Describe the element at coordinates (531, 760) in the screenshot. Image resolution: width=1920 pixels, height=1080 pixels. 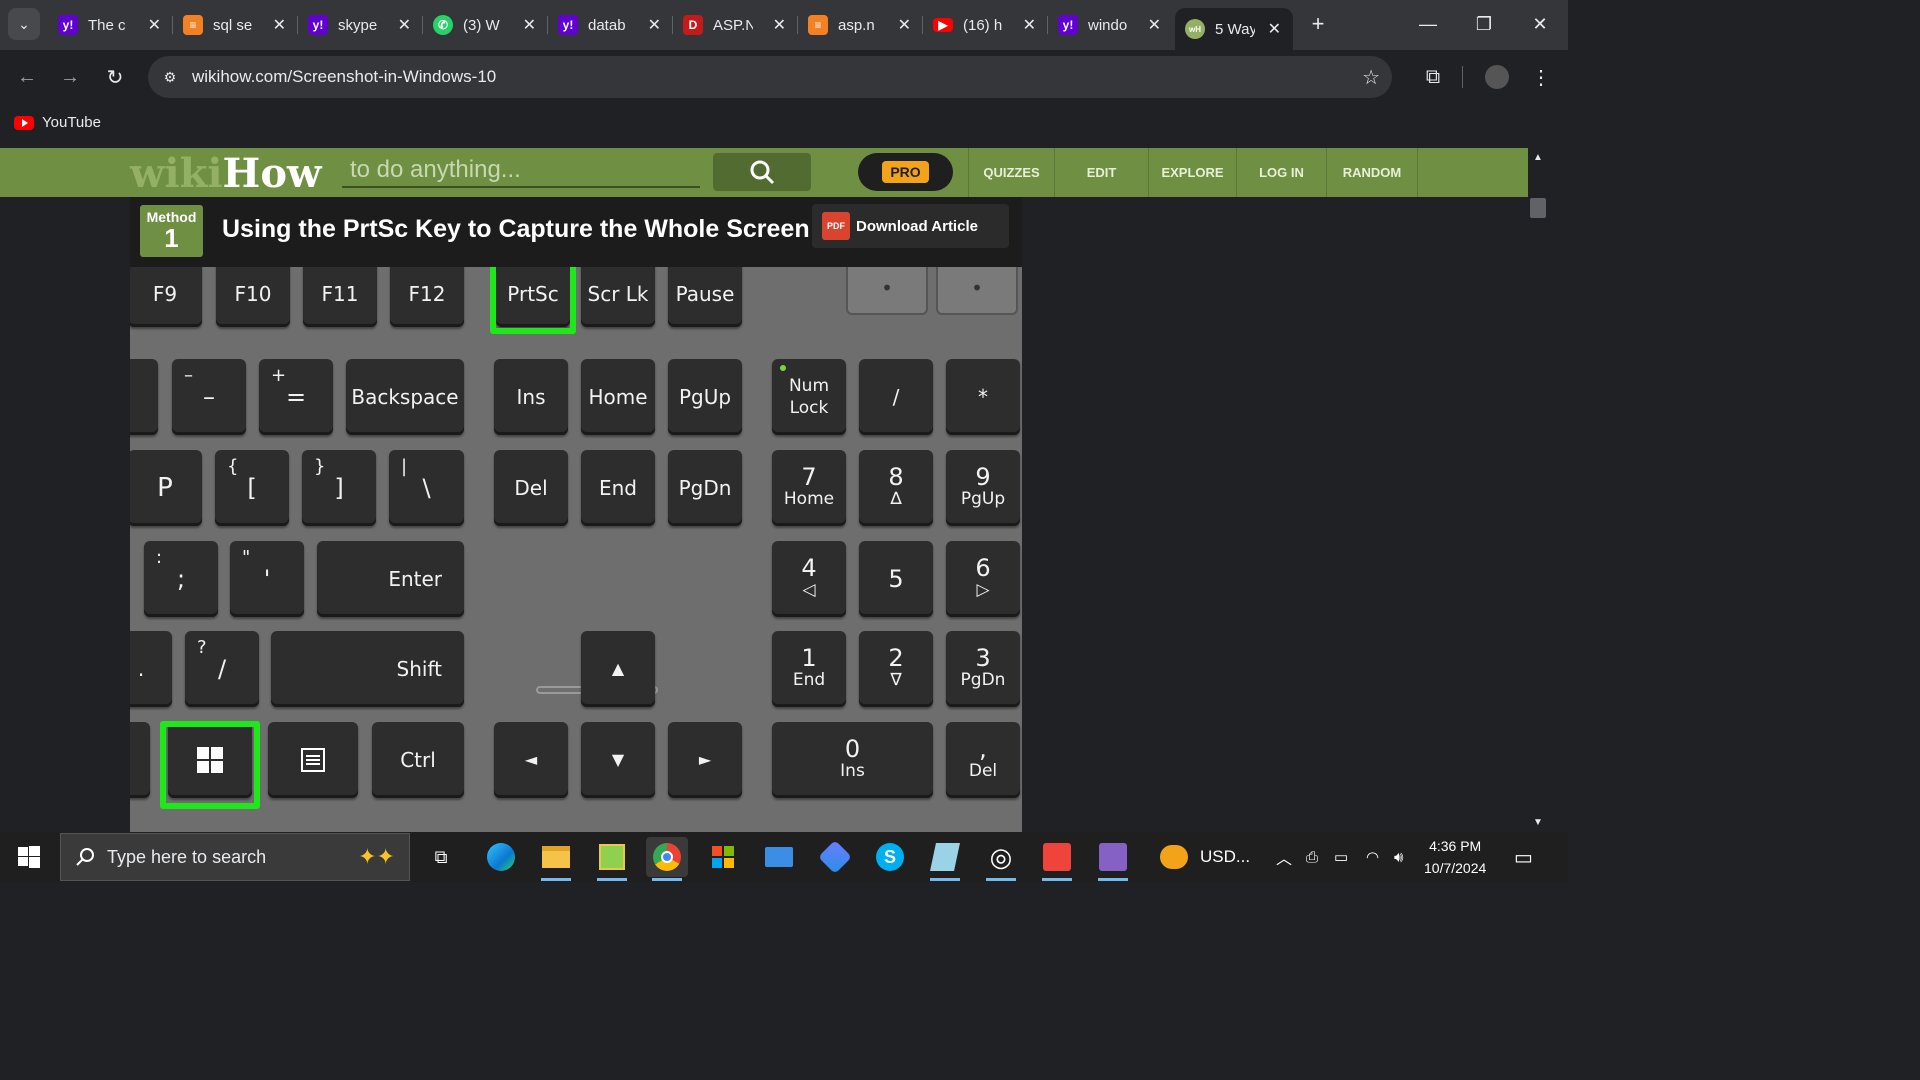
I see `key-arrow-left: ◄` at that location.